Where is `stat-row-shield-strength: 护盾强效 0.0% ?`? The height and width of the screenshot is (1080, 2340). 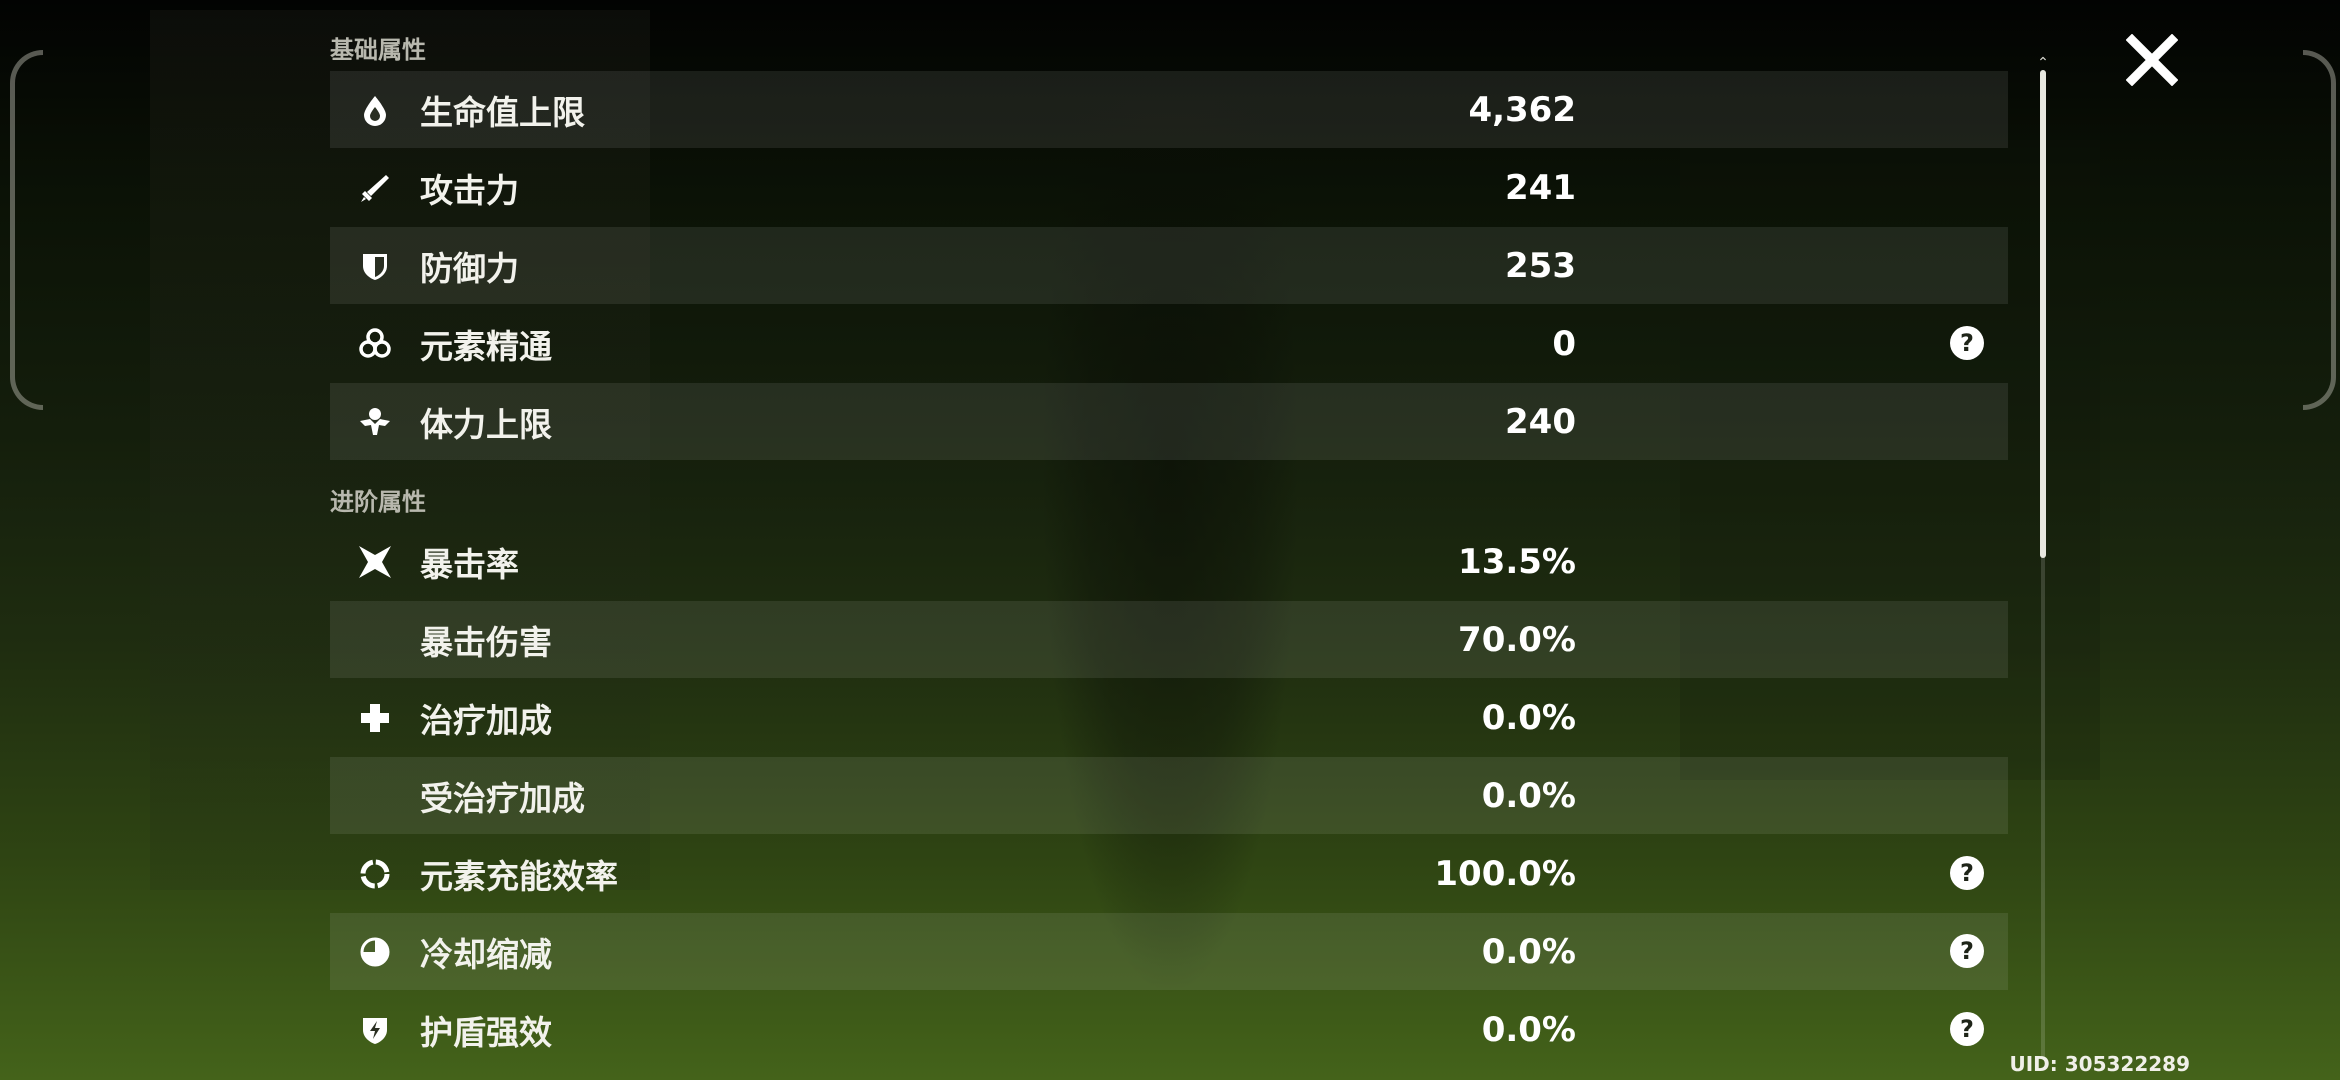 stat-row-shield-strength: 护盾强效 0.0% ? is located at coordinates (1169, 1029).